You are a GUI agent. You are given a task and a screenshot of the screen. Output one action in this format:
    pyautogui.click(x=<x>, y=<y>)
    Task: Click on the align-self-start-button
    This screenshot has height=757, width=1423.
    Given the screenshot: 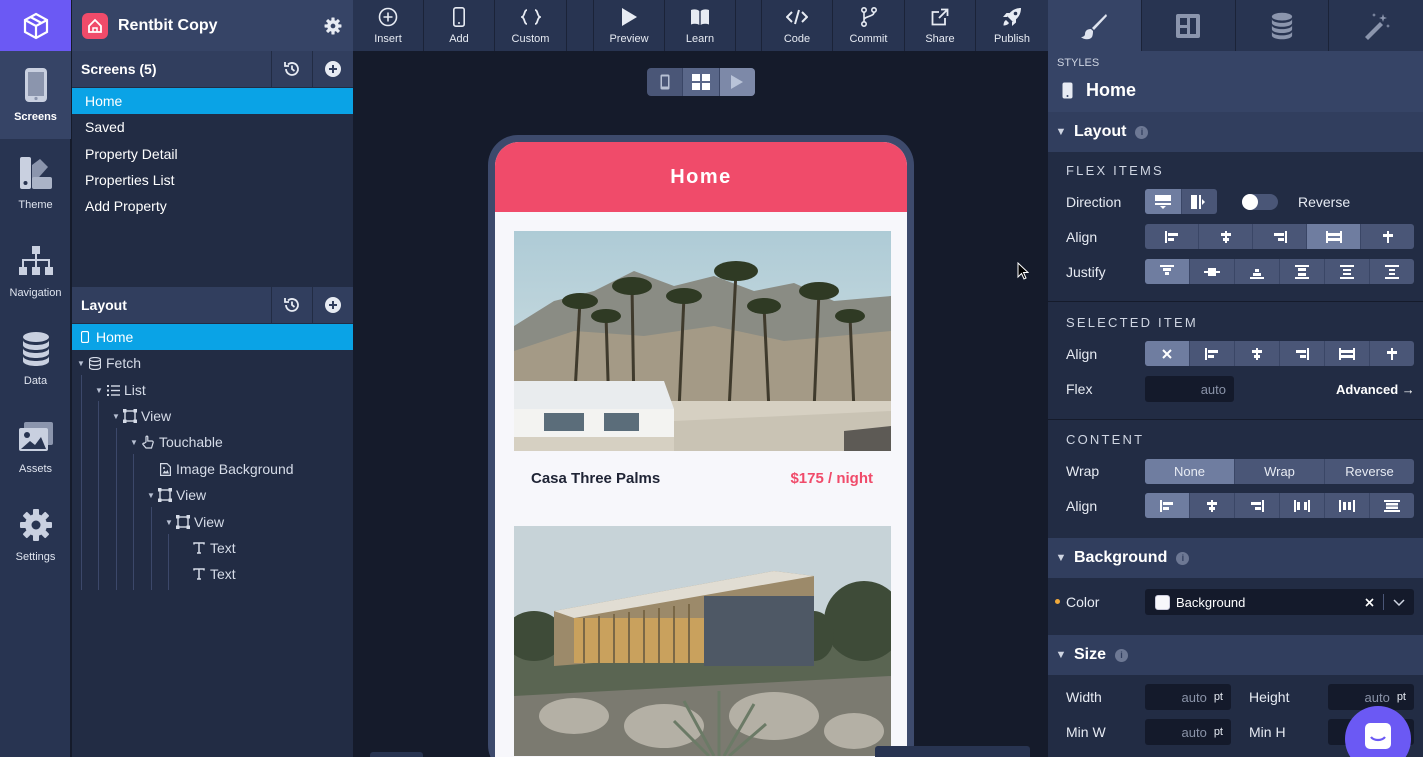 What is the action you would take?
    pyautogui.click(x=1212, y=353)
    